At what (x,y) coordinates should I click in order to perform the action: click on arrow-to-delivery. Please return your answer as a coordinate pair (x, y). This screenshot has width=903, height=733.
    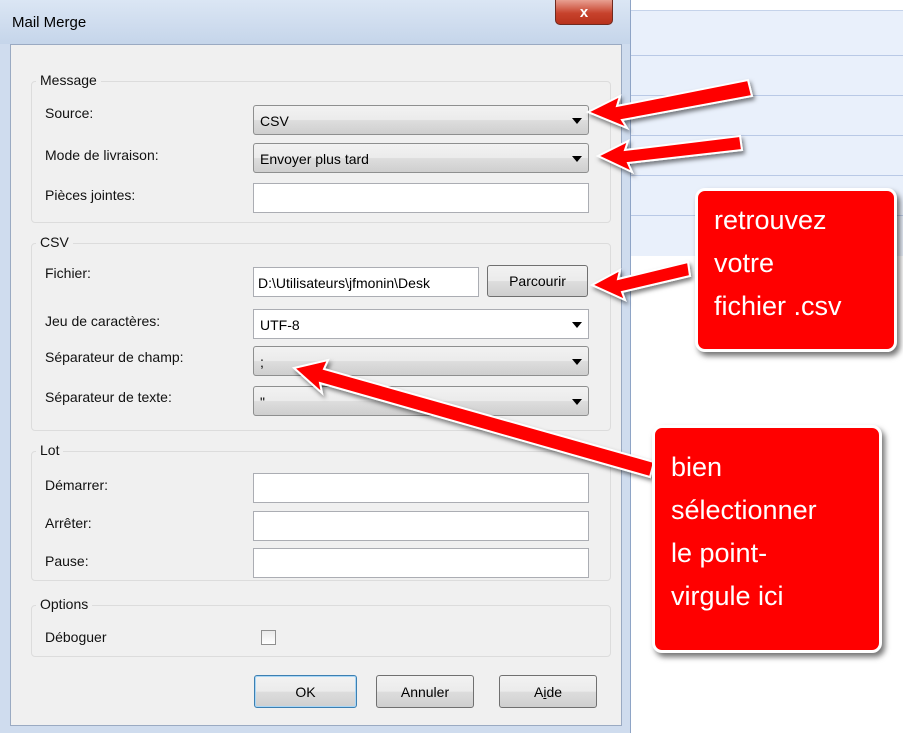
    Looking at the image, I should click on (669, 154).